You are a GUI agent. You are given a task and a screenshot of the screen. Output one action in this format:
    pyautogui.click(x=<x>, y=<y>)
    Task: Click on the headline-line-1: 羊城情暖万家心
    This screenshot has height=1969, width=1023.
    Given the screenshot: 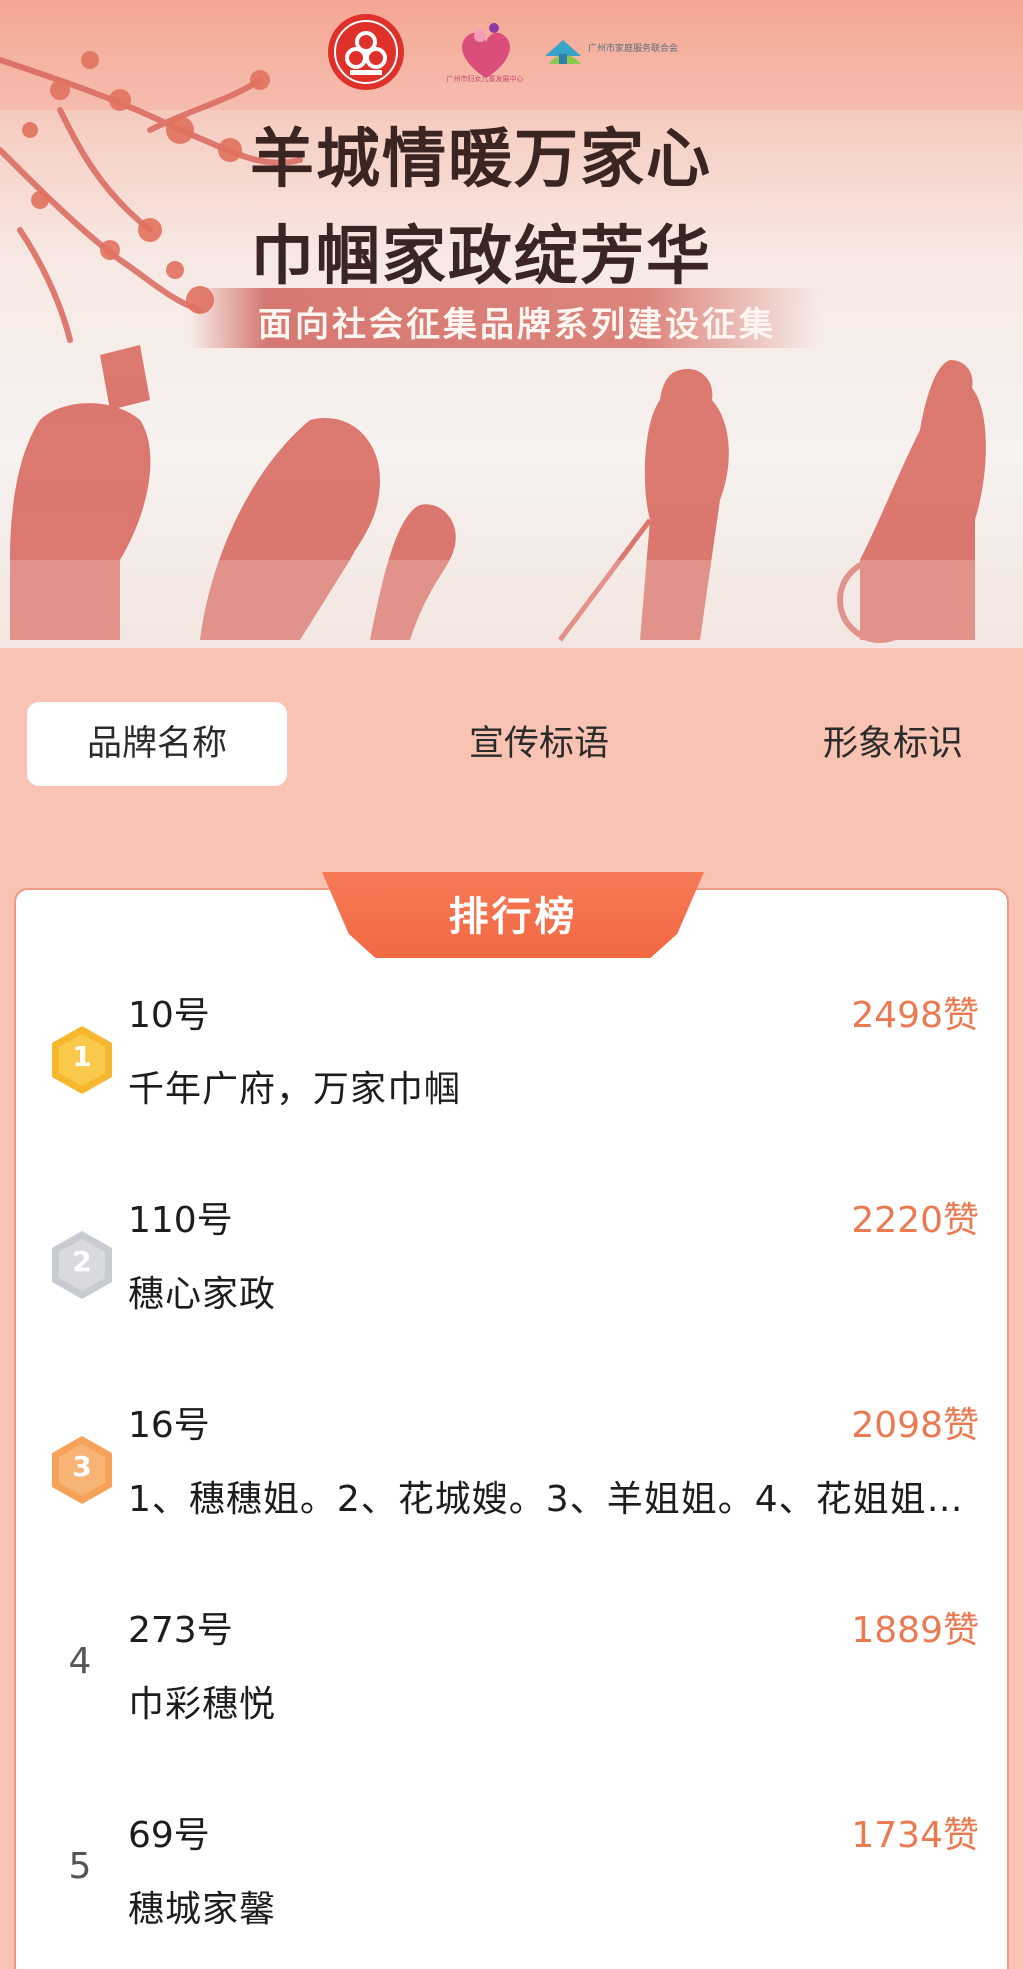 What is the action you would take?
    pyautogui.click(x=481, y=159)
    